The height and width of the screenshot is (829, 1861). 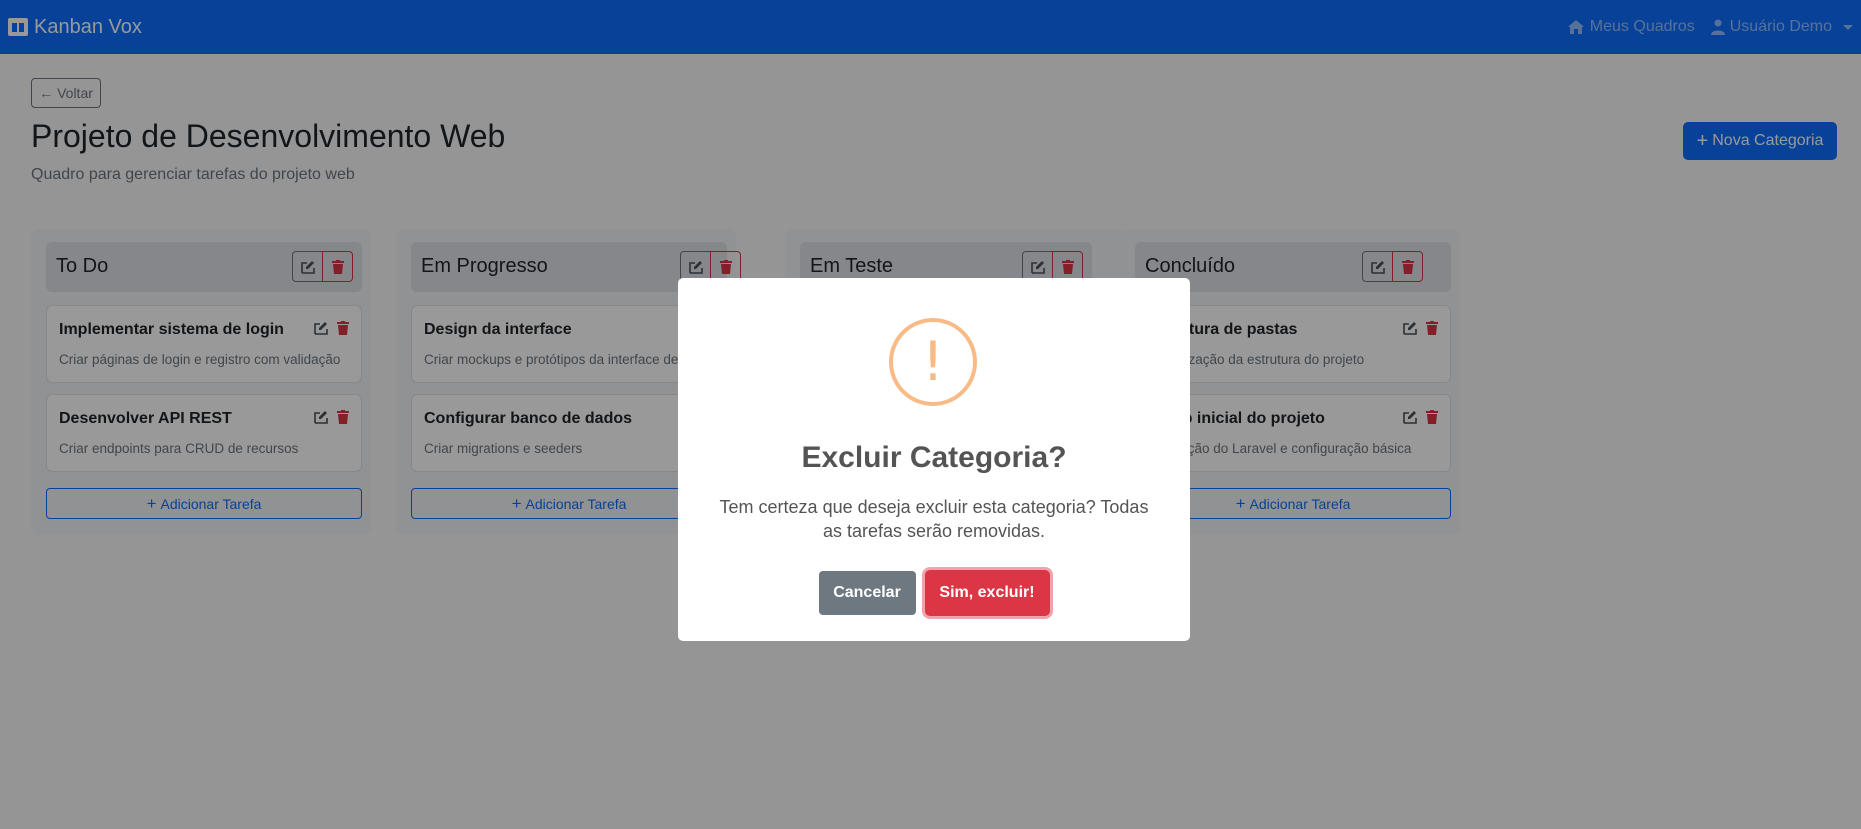 I want to click on warning-icon-glyph: !, so click(x=933, y=361).